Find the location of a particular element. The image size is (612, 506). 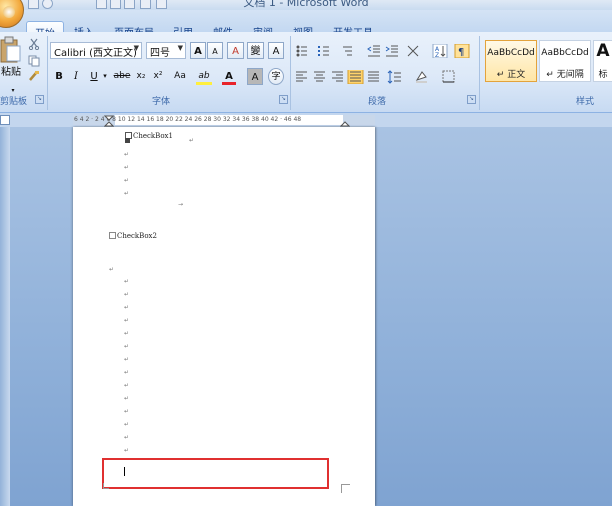

title-bar: 文档 1 - Microsoft Word is located at coordinates (306, 5).